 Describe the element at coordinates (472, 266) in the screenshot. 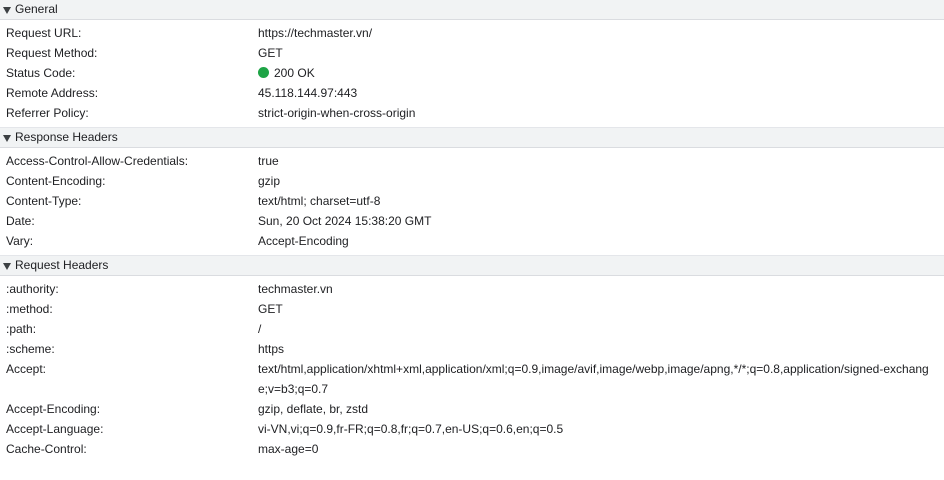

I see `request-headers-section-header: Request Headers` at that location.